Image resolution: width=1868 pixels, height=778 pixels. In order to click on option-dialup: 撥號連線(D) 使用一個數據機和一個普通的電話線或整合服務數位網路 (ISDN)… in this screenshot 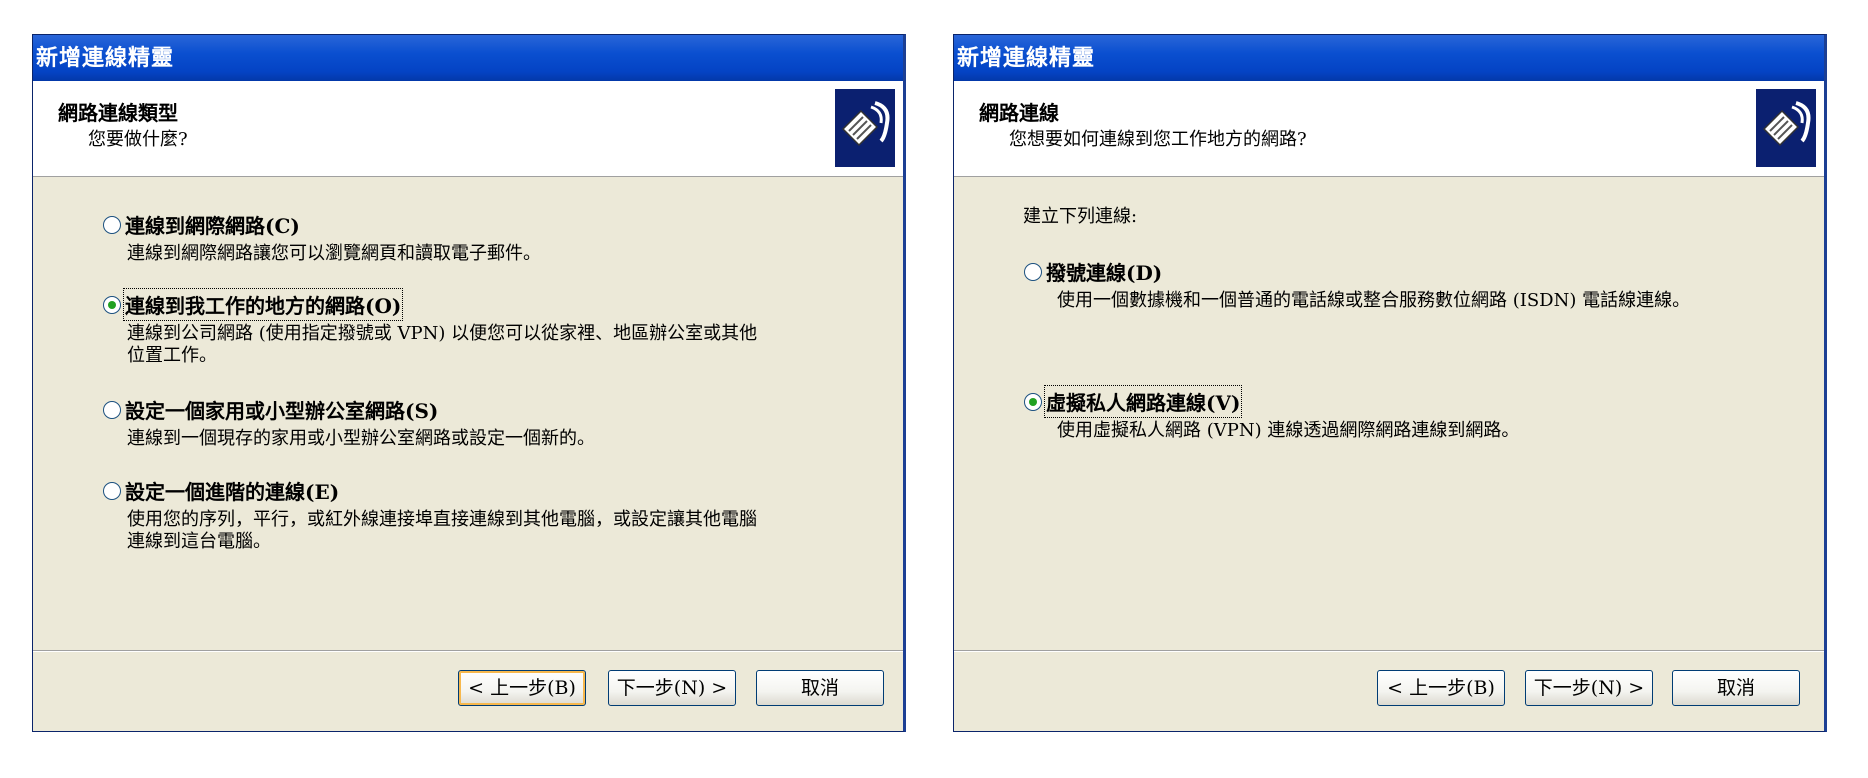, I will do `click(1357, 284)`.